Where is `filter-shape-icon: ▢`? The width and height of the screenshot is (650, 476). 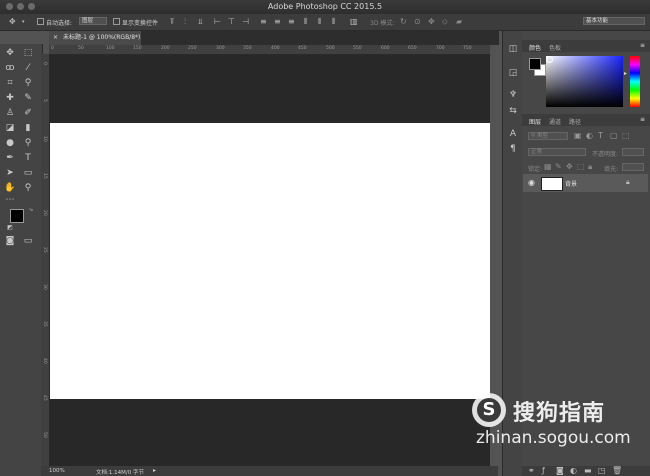 filter-shape-icon: ▢ is located at coordinates (614, 136).